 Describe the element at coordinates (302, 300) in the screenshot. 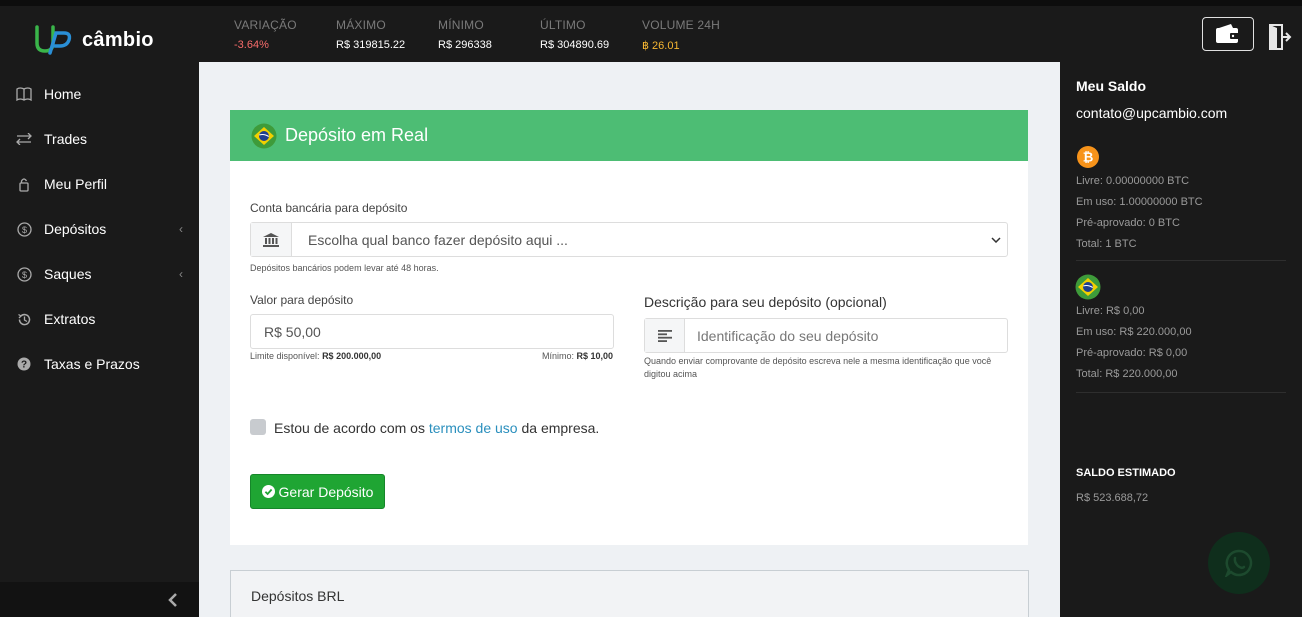

I see `amount-label: Valor para depósito` at that location.